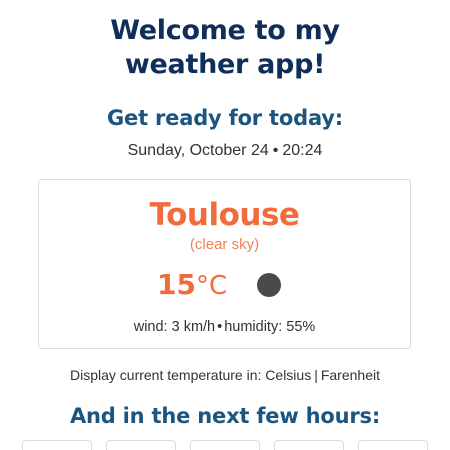  Describe the element at coordinates (211, 286) in the screenshot. I see `temperature-unit: °C` at that location.